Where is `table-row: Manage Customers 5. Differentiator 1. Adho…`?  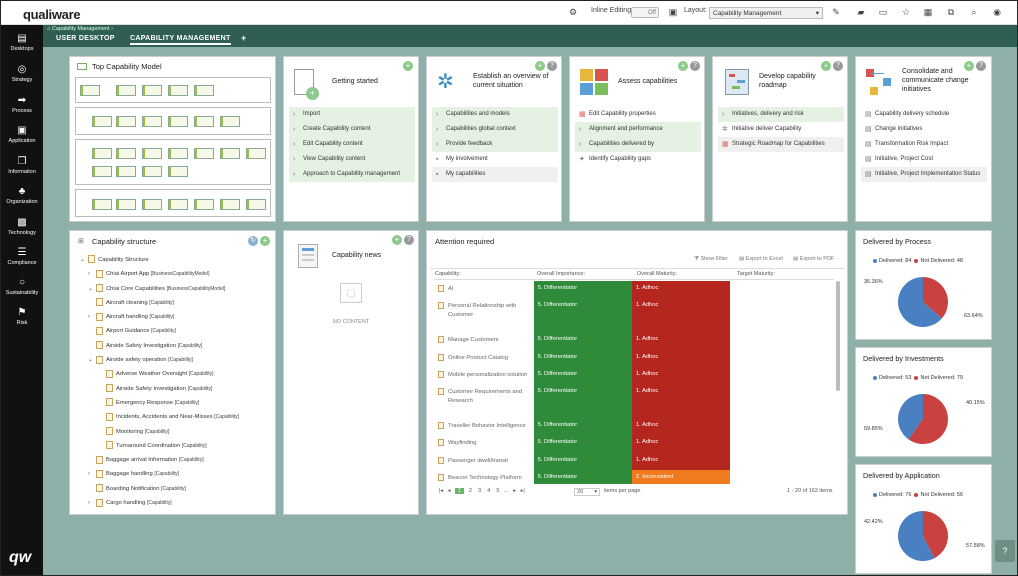
table-row: Manage Customers 5. Differentiator 1. Adho… is located at coordinates (584, 341).